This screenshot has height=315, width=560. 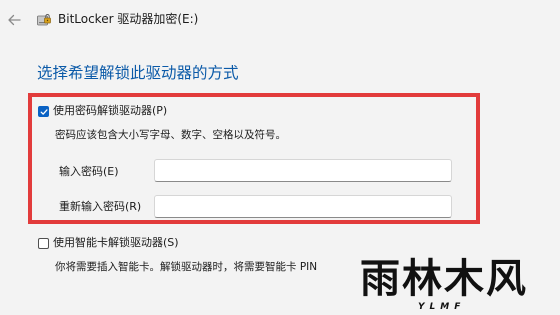 What do you see at coordinates (280, 20) in the screenshot?
I see `title-bar: BitLocker 驱动器加密(E:)` at bounding box center [280, 20].